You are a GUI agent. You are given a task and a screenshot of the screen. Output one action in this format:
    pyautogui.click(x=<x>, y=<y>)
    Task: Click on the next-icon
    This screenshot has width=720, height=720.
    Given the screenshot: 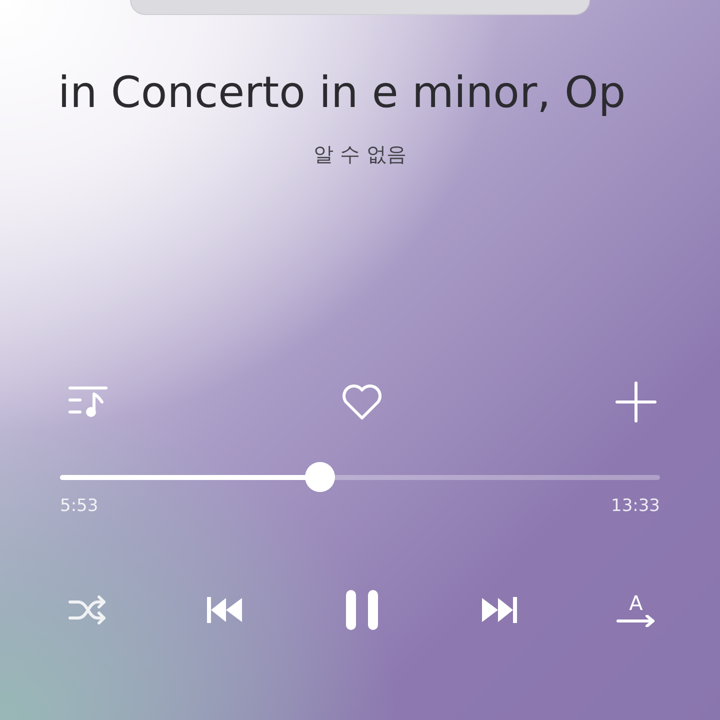 What is the action you would take?
    pyautogui.click(x=499, y=610)
    